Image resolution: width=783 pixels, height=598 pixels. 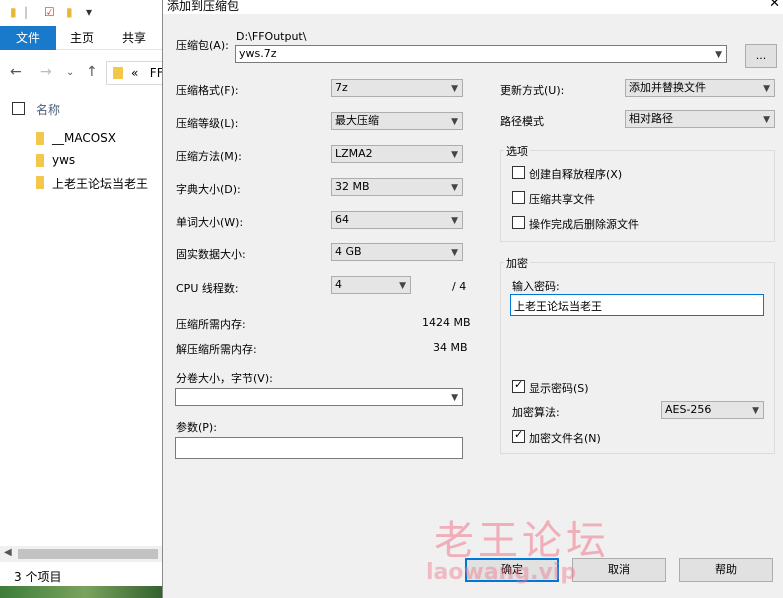 What do you see at coordinates (134, 38) in the screenshot?
I see `tab-share: 共享` at bounding box center [134, 38].